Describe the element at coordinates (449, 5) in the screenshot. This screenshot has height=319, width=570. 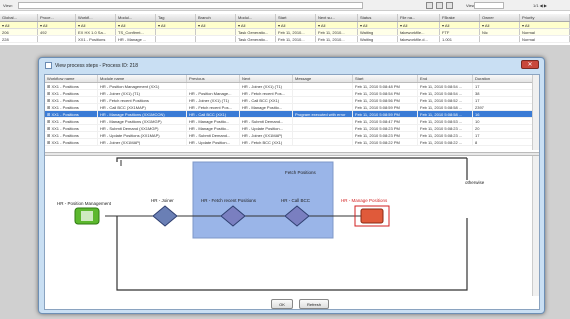
I see `checkbox-icon` at that location.